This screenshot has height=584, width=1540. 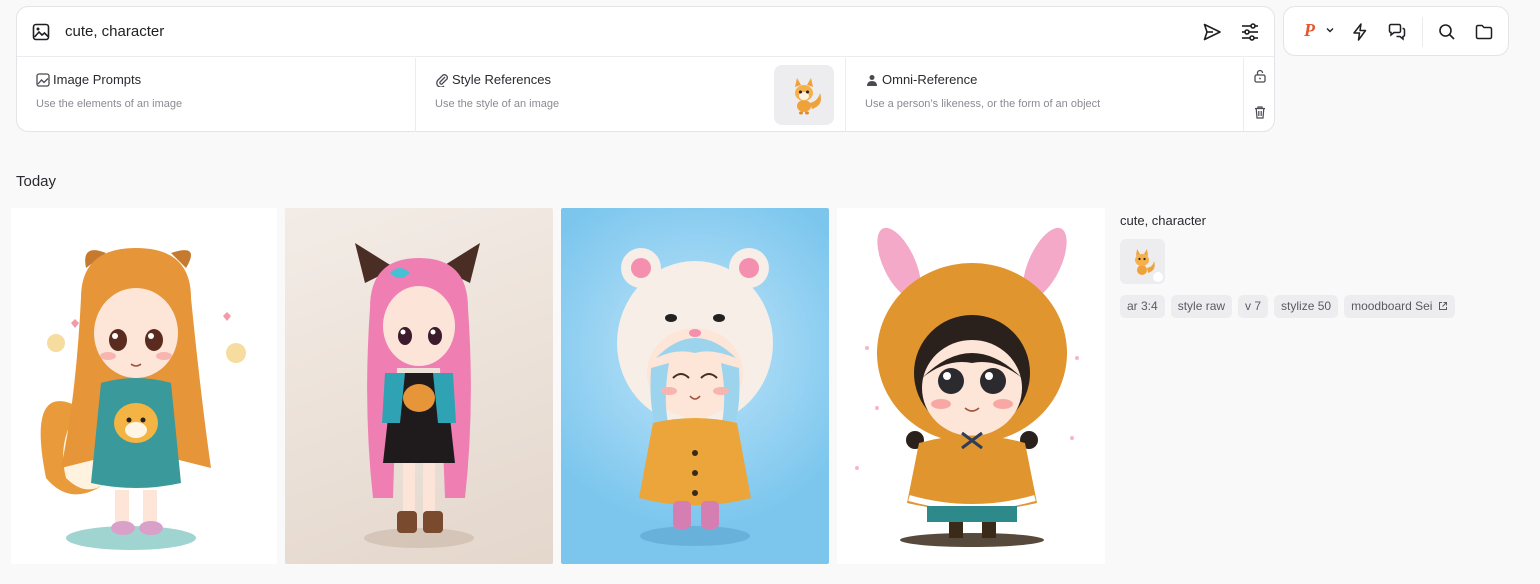 What do you see at coordinates (1212, 32) in the screenshot?
I see `send-icon` at bounding box center [1212, 32].